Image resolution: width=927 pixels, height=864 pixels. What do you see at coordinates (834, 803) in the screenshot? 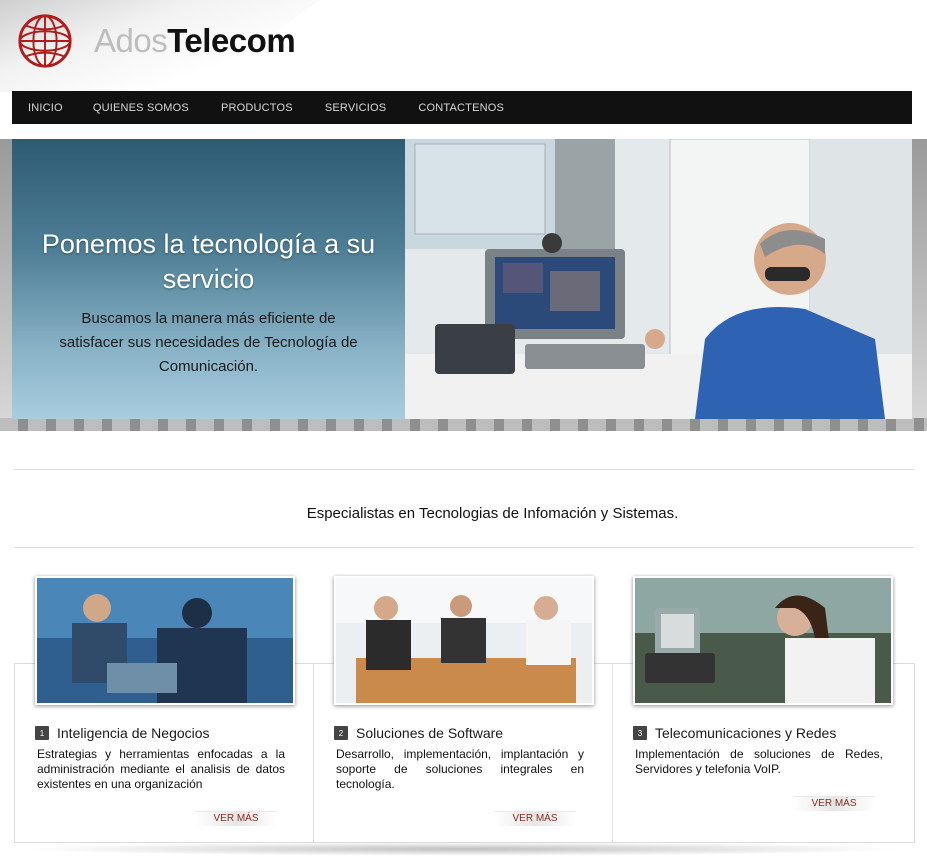
I see `ver-mas-link-telecom: VER MÁS` at bounding box center [834, 803].